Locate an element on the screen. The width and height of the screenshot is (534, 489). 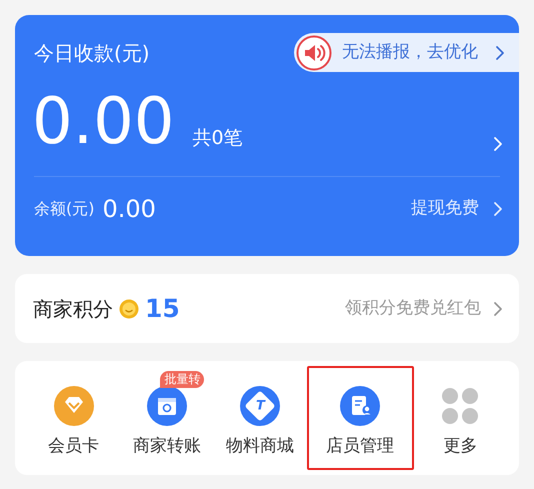
balance-label: 余额(元) is located at coordinates (64, 209).